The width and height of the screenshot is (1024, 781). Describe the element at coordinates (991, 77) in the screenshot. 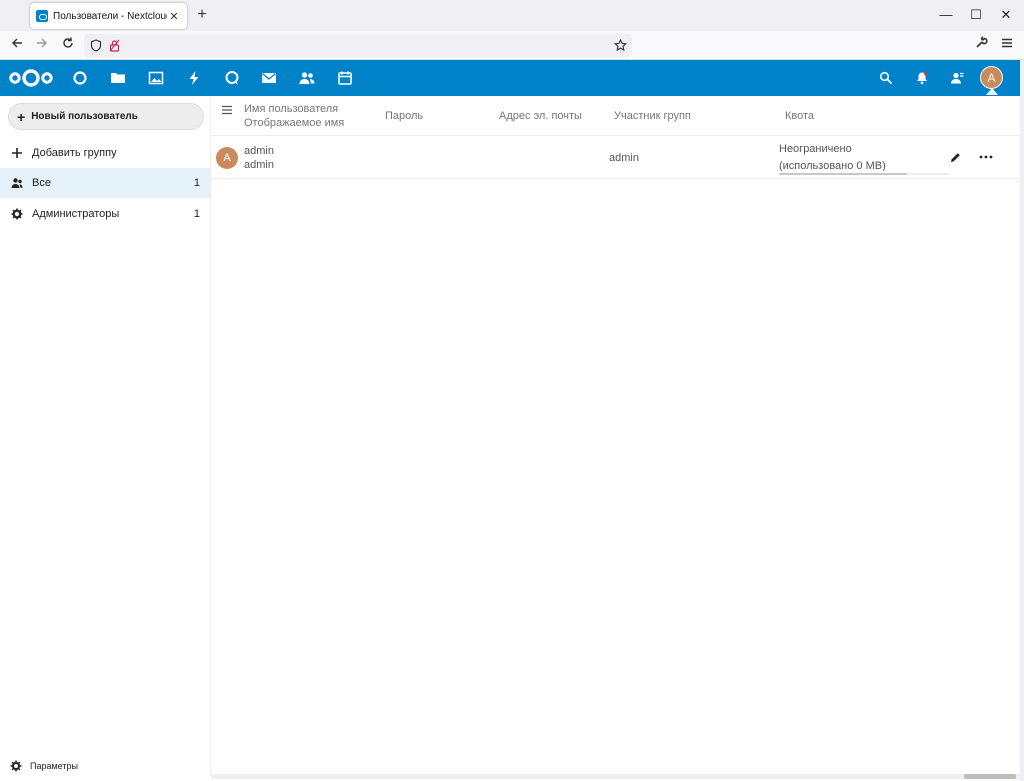

I see `user-avatar: A` at that location.